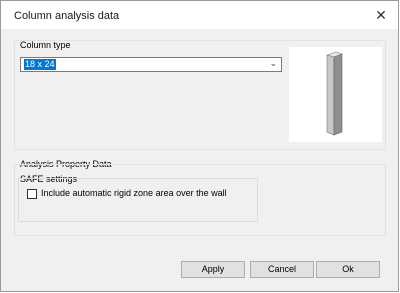 This screenshot has height=293, width=400. Describe the element at coordinates (138, 200) in the screenshot. I see `safe-settings-group` at that location.